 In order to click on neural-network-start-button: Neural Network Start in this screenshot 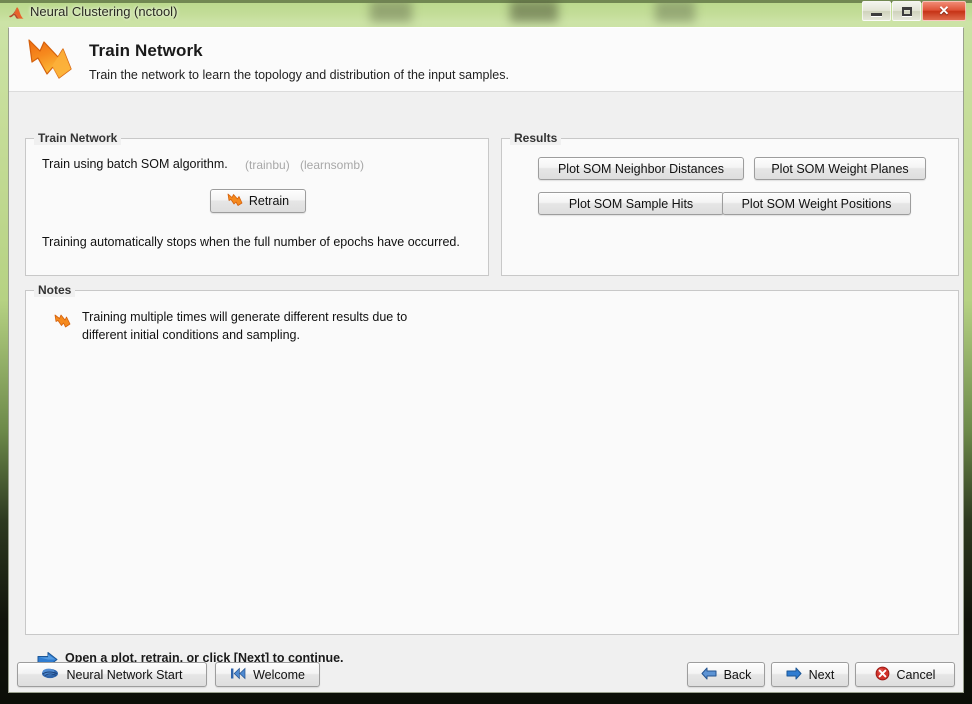, I will do `click(112, 674)`.